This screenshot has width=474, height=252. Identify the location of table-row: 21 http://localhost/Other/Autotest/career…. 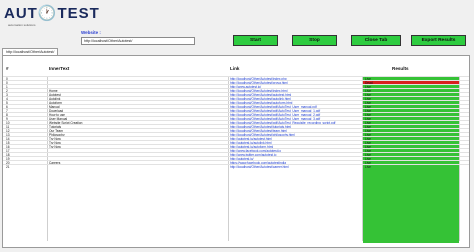
(236, 166).